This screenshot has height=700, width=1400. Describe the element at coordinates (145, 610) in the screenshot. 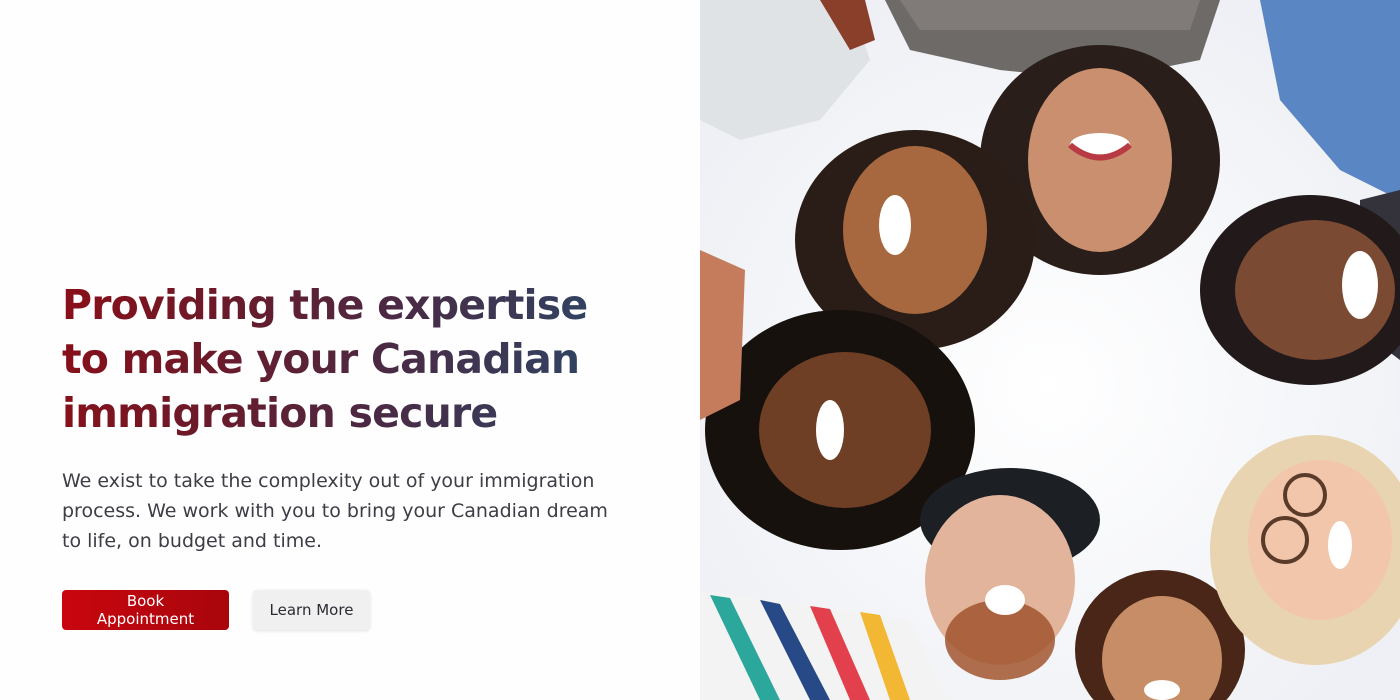

I see `book-appointment-button: Book Appointment` at that location.